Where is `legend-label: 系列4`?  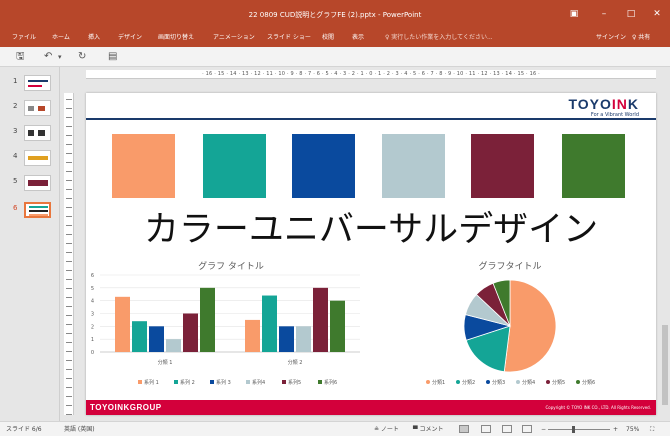 legend-label: 系列4 is located at coordinates (258, 382).